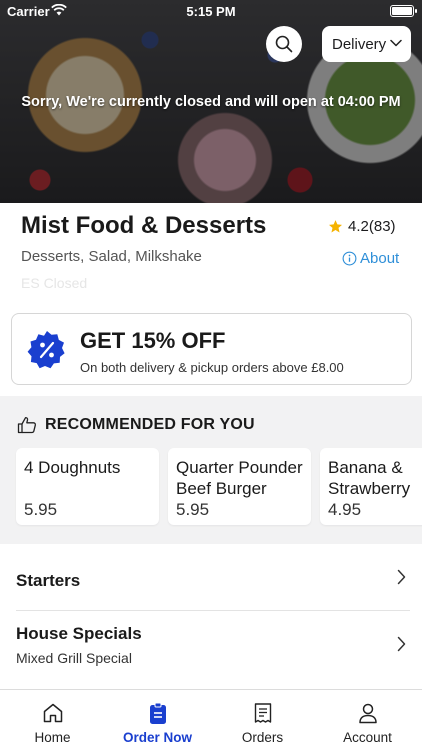 The height and width of the screenshot is (750, 422). What do you see at coordinates (369, 478) in the screenshot?
I see `item-name: Banana & Strawberry` at bounding box center [369, 478].